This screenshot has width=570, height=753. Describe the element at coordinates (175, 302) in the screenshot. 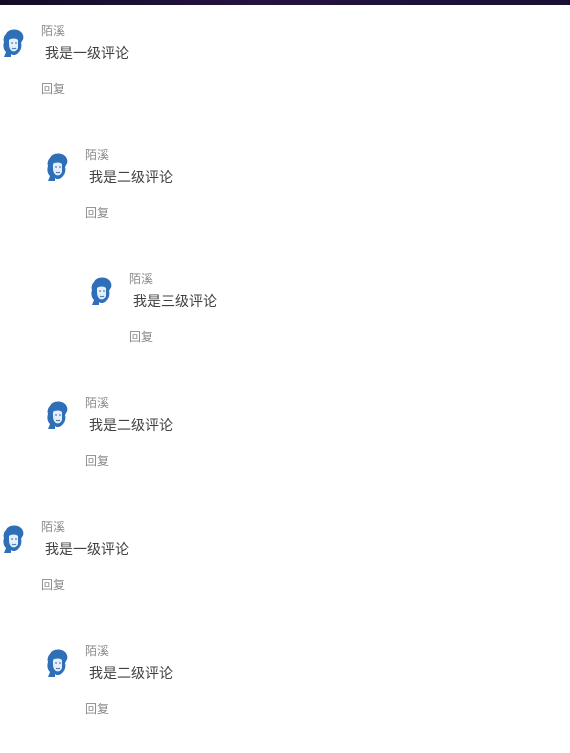

I see `comment-content: 我是三级评论` at that location.